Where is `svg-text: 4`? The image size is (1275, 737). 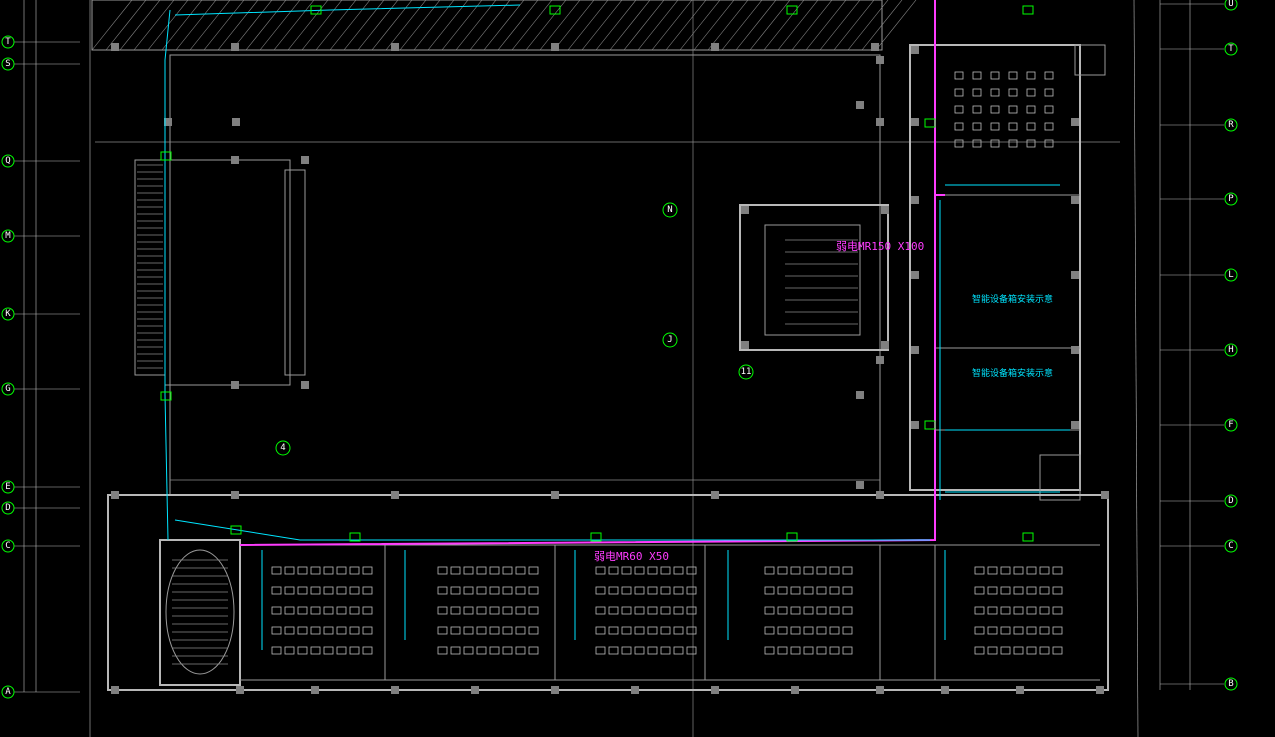
svg-text: 4 is located at coordinates (282, 448).